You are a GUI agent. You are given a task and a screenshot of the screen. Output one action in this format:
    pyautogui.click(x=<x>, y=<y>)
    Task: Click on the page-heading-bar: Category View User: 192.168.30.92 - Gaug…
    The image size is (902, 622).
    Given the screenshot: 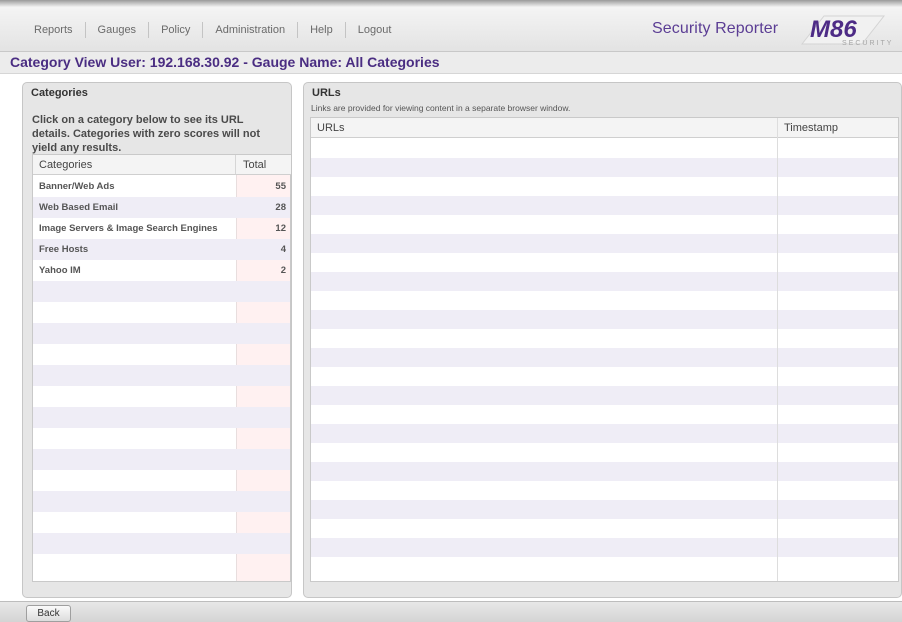 What is the action you would take?
    pyautogui.click(x=451, y=63)
    